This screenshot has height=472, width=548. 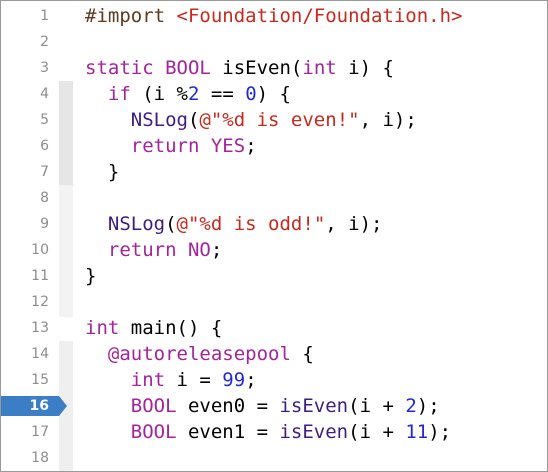 What do you see at coordinates (40, 354) in the screenshot?
I see `line-number: 14` at bounding box center [40, 354].